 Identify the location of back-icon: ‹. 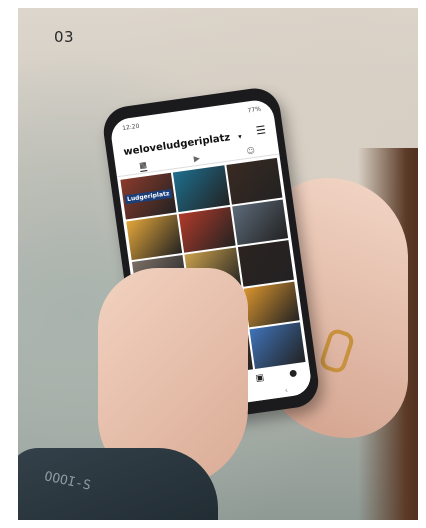
(286, 389).